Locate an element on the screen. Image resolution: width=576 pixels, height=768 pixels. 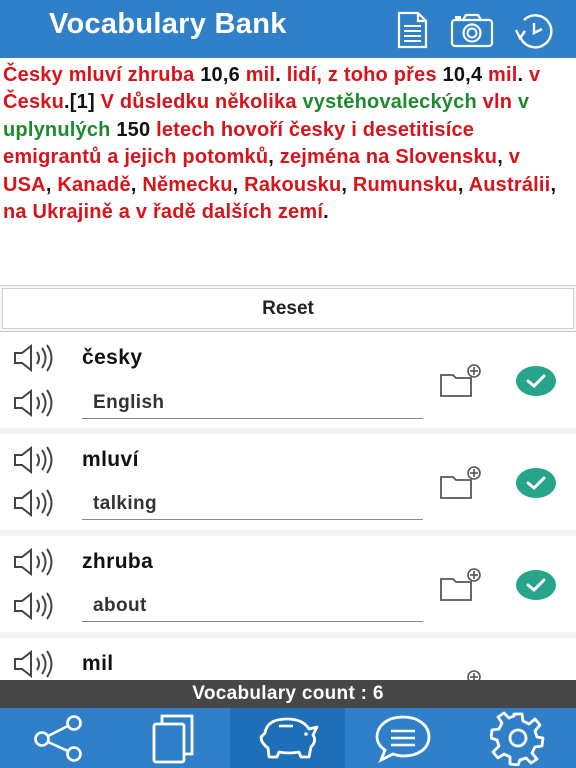
tab-settings: gear-icon is located at coordinates (517, 738).